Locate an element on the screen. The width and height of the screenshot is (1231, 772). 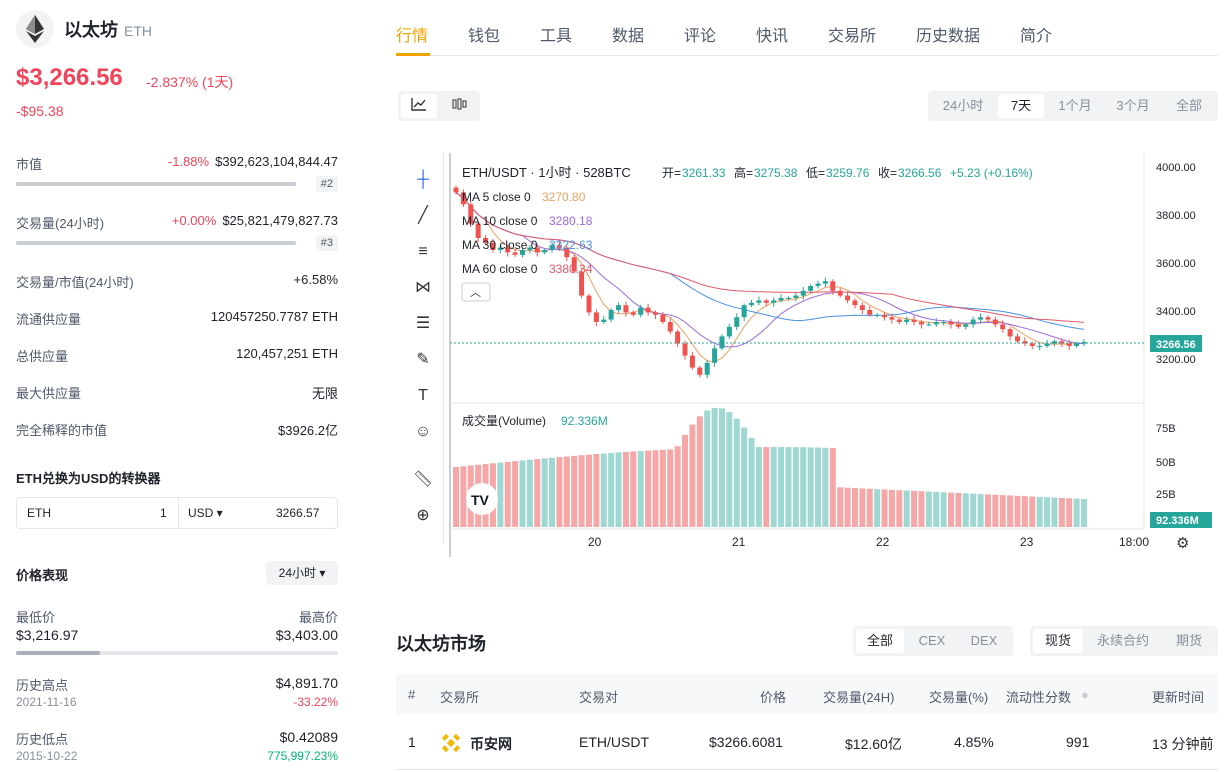
total-supply-row: 总供应量 120,457,251 ETH is located at coordinates (177, 356).